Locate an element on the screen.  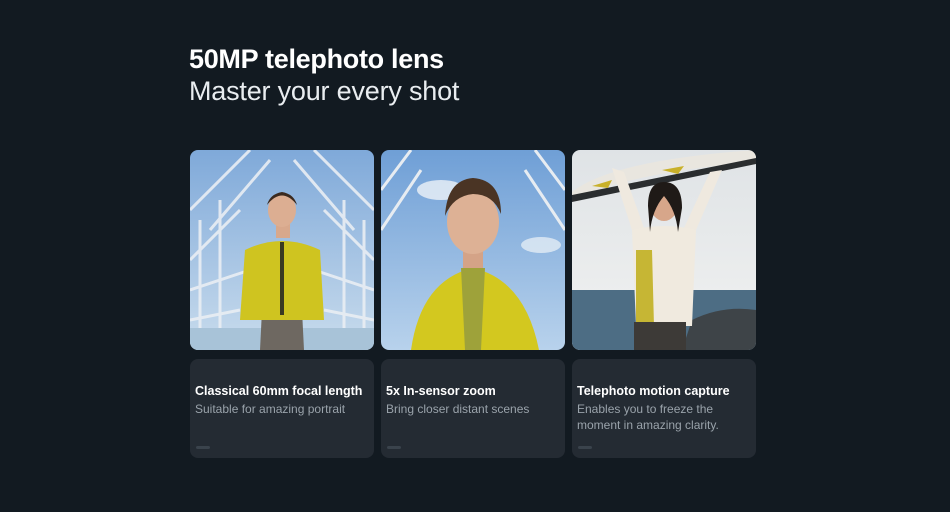
headline: 50MP telephoto lens is located at coordinates (316, 59).